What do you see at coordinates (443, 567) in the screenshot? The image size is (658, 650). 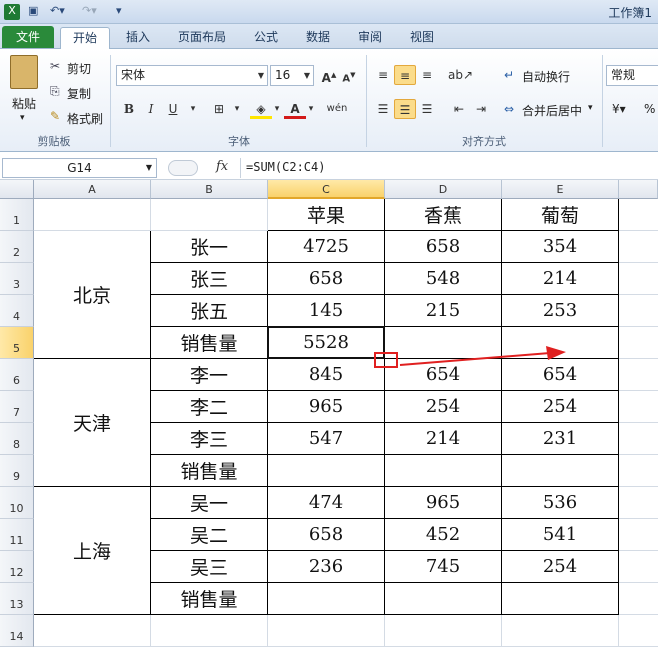 I see `value-cell: 745` at bounding box center [443, 567].